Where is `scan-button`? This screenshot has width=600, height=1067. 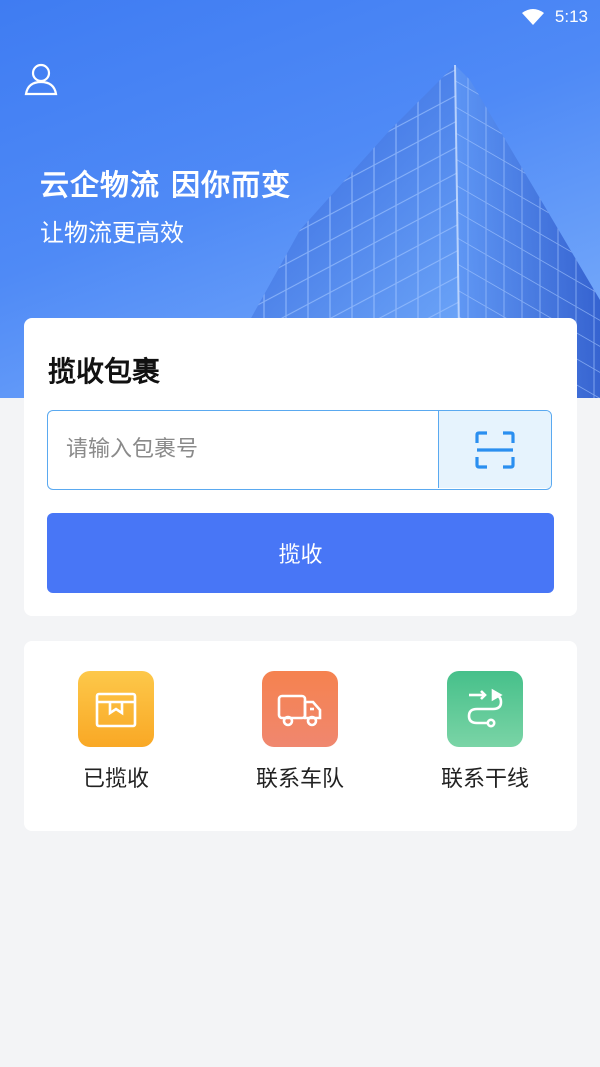
scan-button is located at coordinates (494, 449).